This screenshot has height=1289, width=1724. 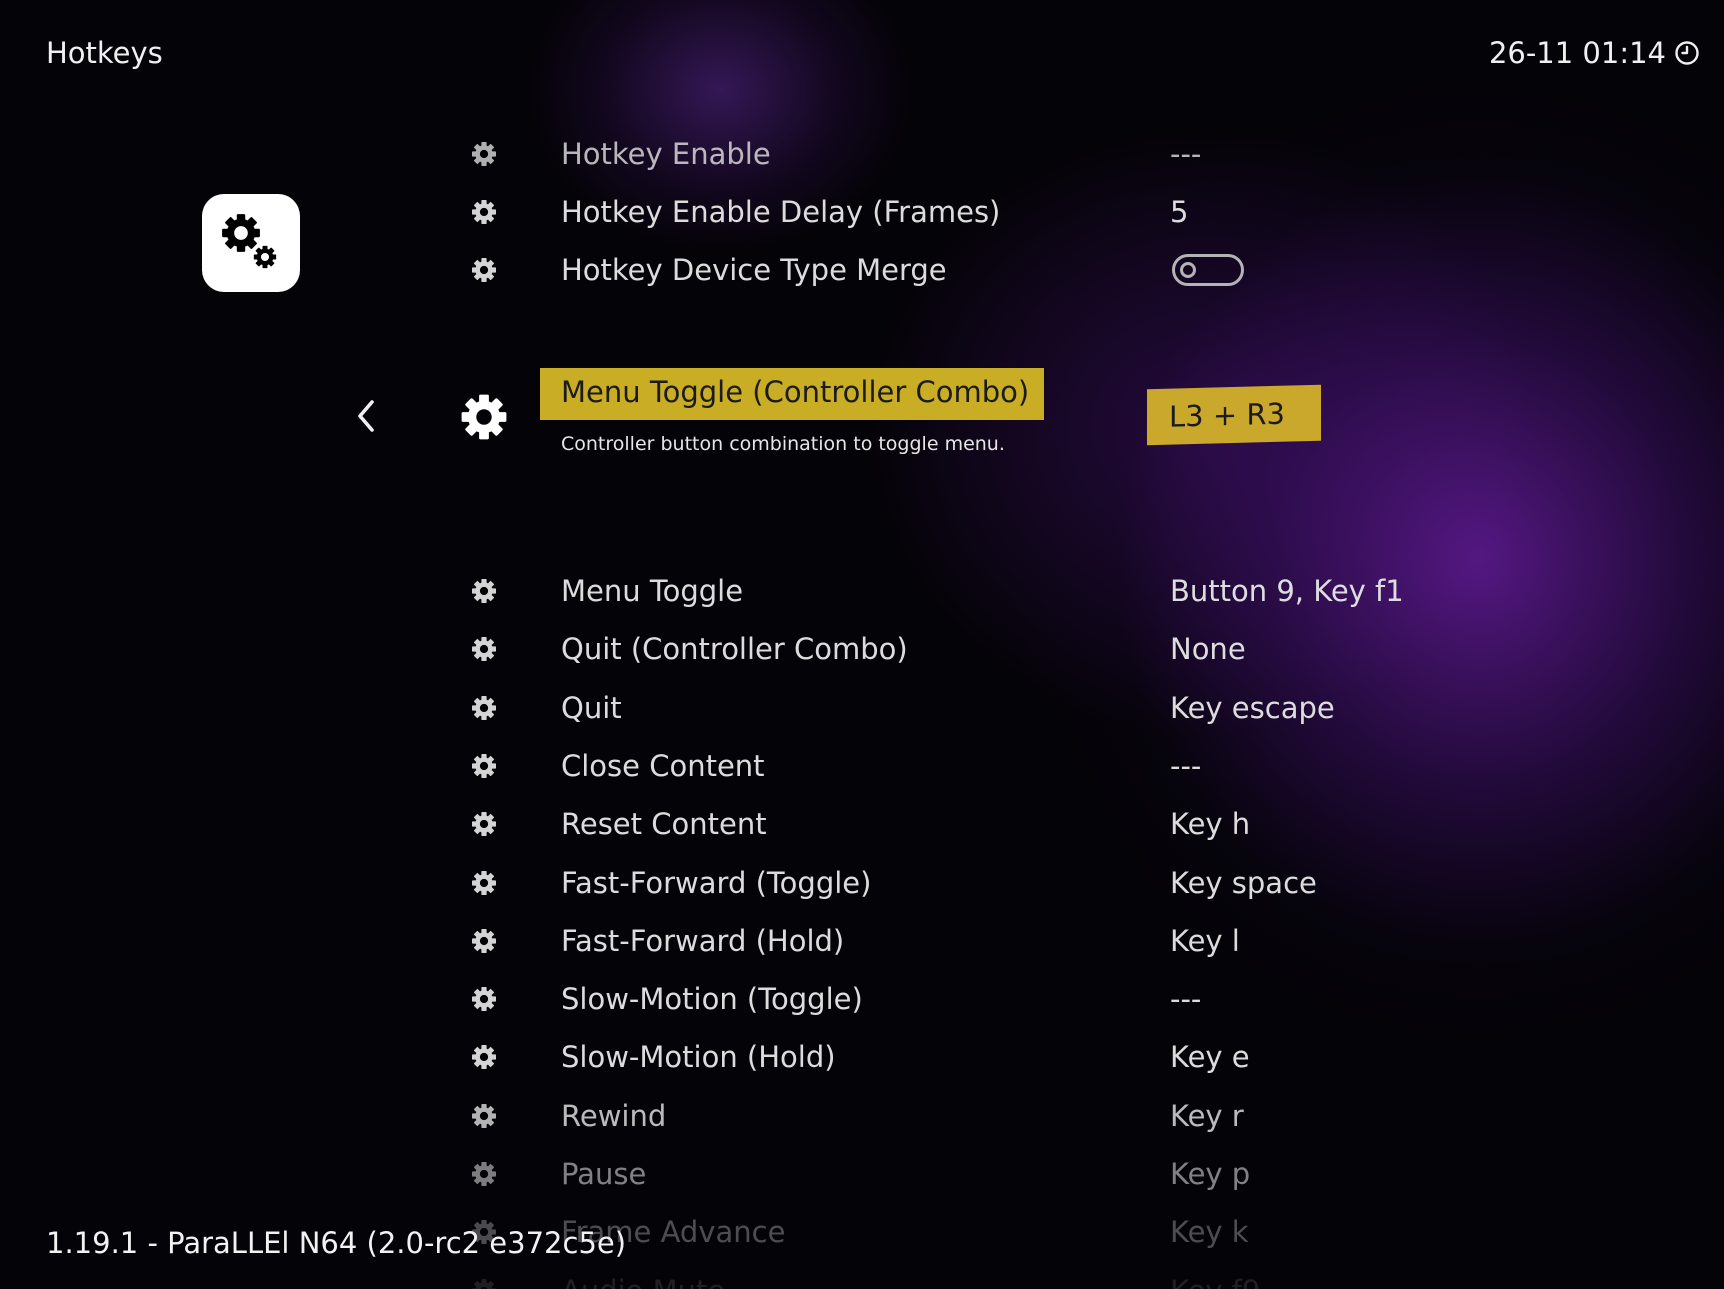 I want to click on setting-row: Fast-Forward (Toggle) Key space, so click(x=862, y=883).